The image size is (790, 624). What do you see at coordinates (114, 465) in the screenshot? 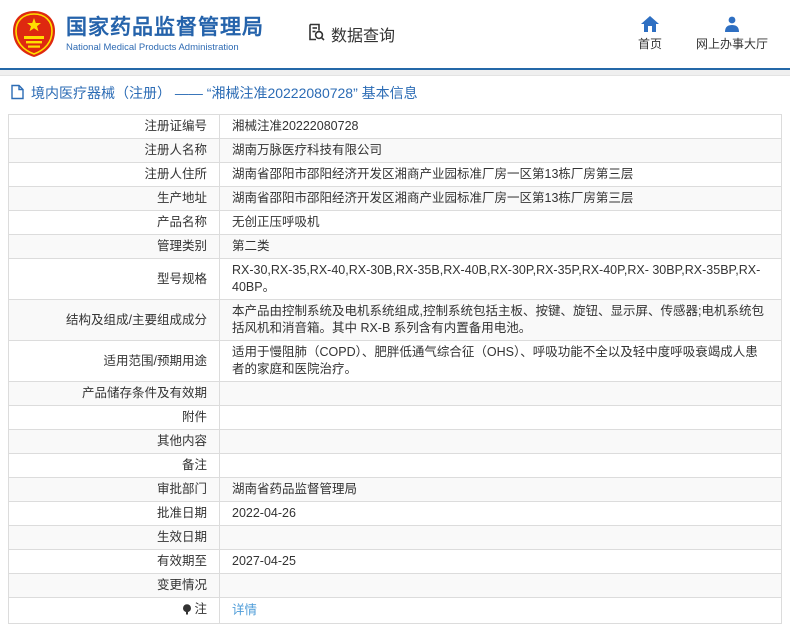
I see `row-label: 备注` at bounding box center [114, 465].